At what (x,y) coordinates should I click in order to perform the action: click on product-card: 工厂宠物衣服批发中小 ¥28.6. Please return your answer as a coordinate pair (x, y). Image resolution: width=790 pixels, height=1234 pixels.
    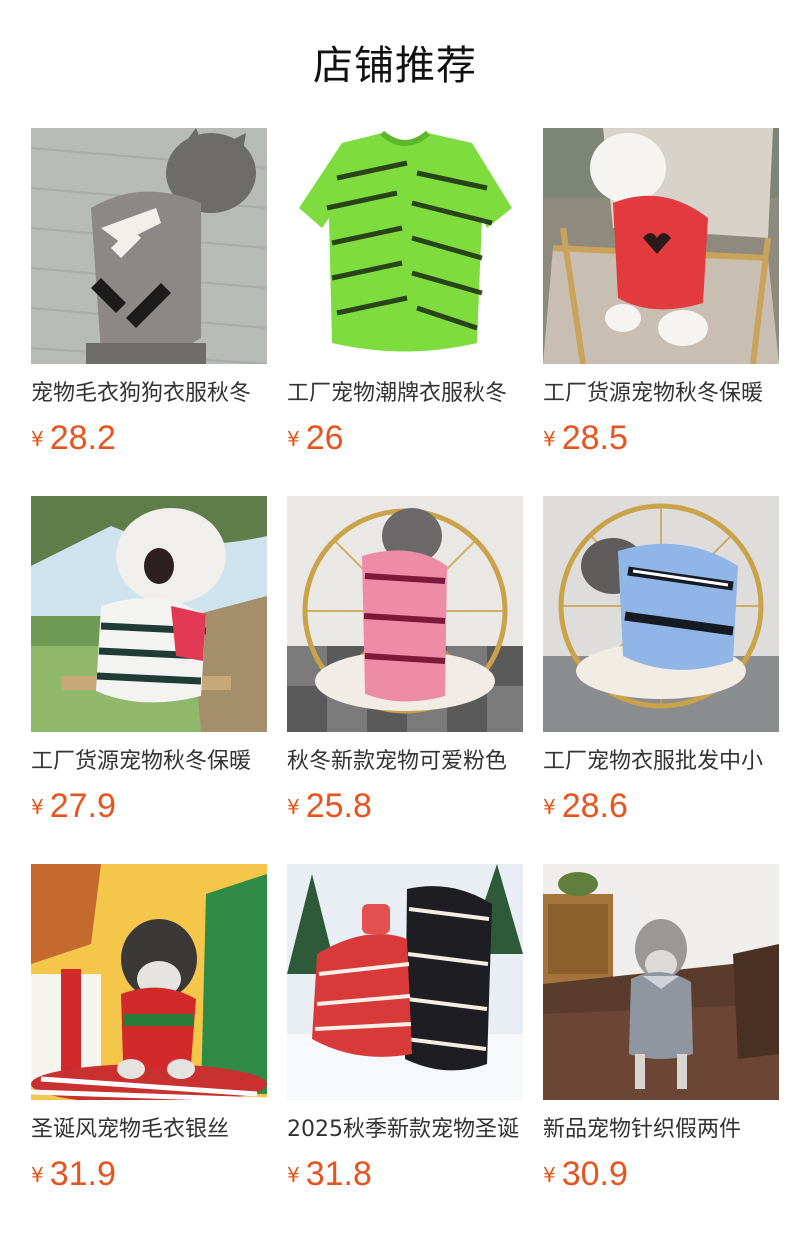
    Looking at the image, I should click on (661, 680).